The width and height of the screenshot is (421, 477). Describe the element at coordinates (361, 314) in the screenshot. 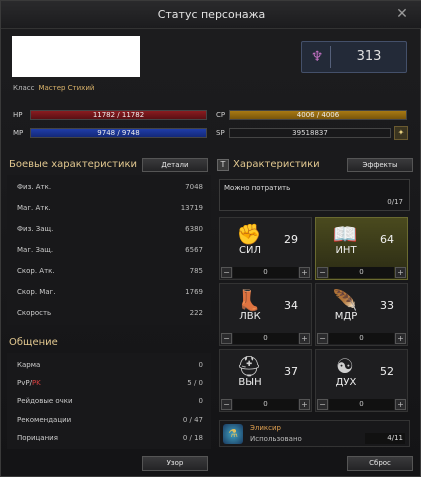

I see `stat-card-wit: 🪶 МДР 33 −0 +` at that location.